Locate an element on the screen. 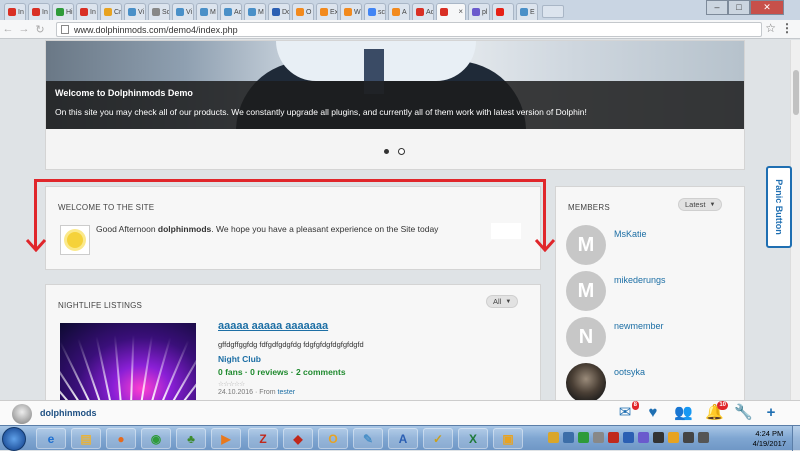  firefox-icon: ● is located at coordinates (121, 438).